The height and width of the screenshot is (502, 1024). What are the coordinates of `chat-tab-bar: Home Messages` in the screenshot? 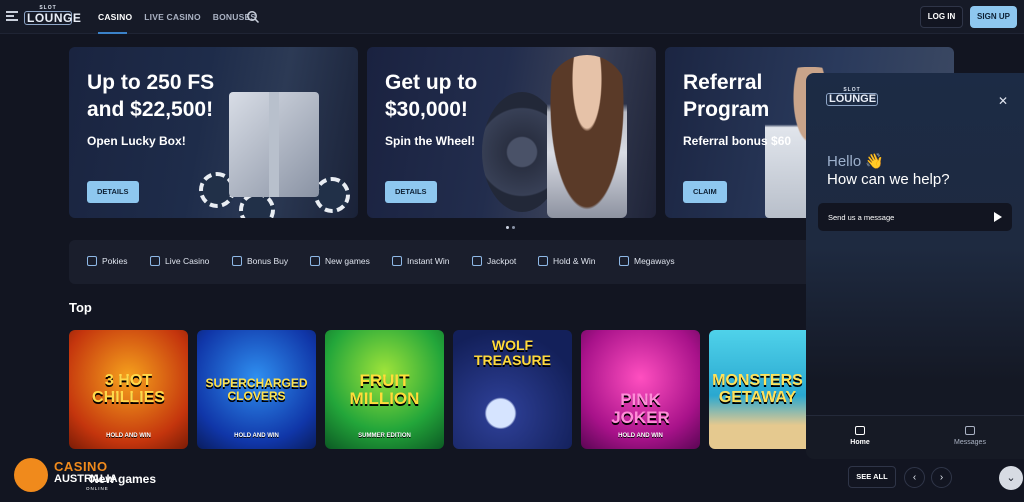 It's located at (915, 437).